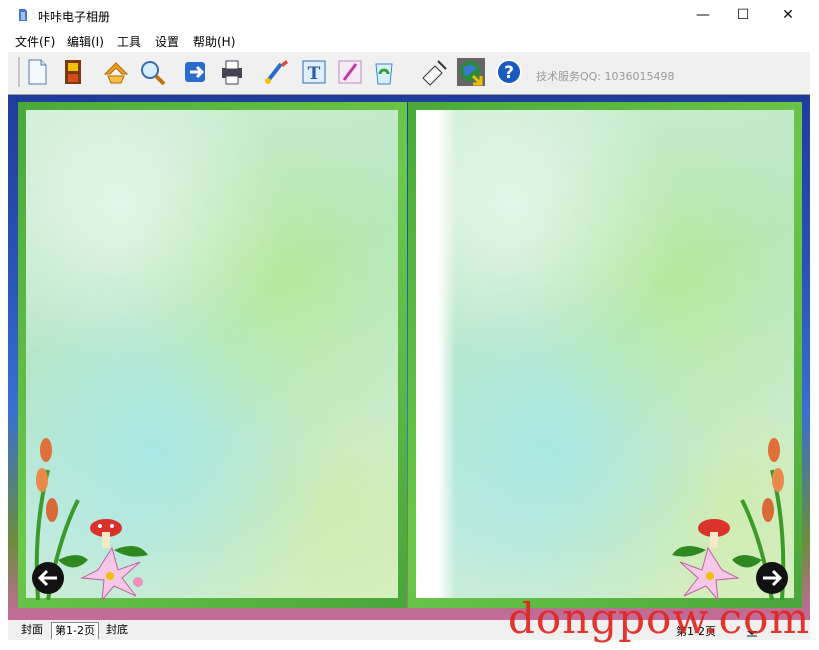 This screenshot has width=819, height=650. What do you see at coordinates (37, 72) in the screenshot?
I see `new-file-icon` at bounding box center [37, 72].